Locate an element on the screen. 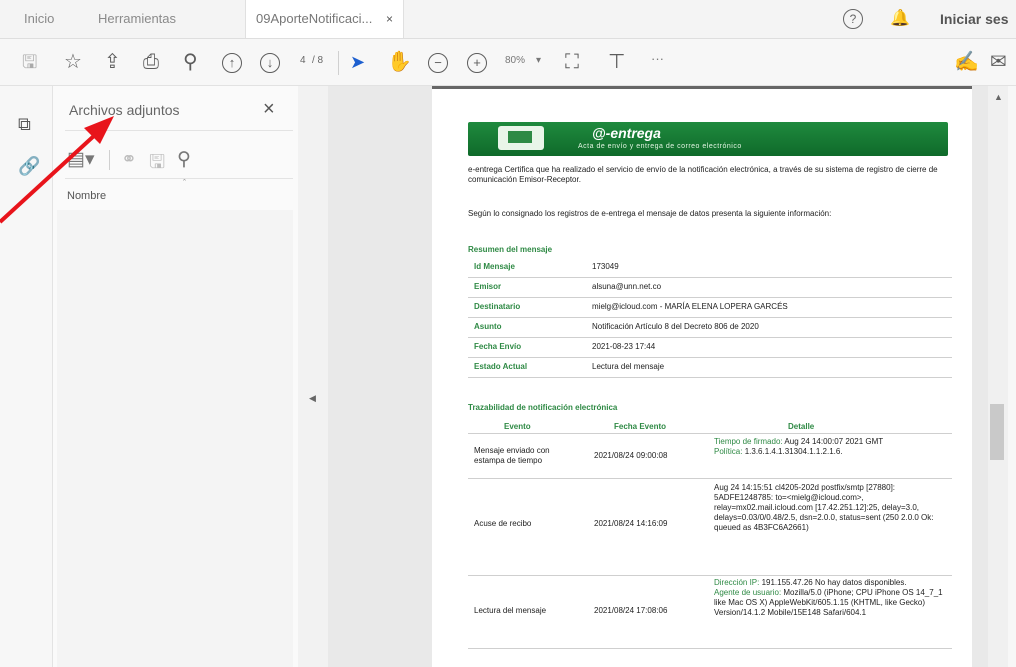  options-menu-icon: ▤▾ is located at coordinates (81, 159).